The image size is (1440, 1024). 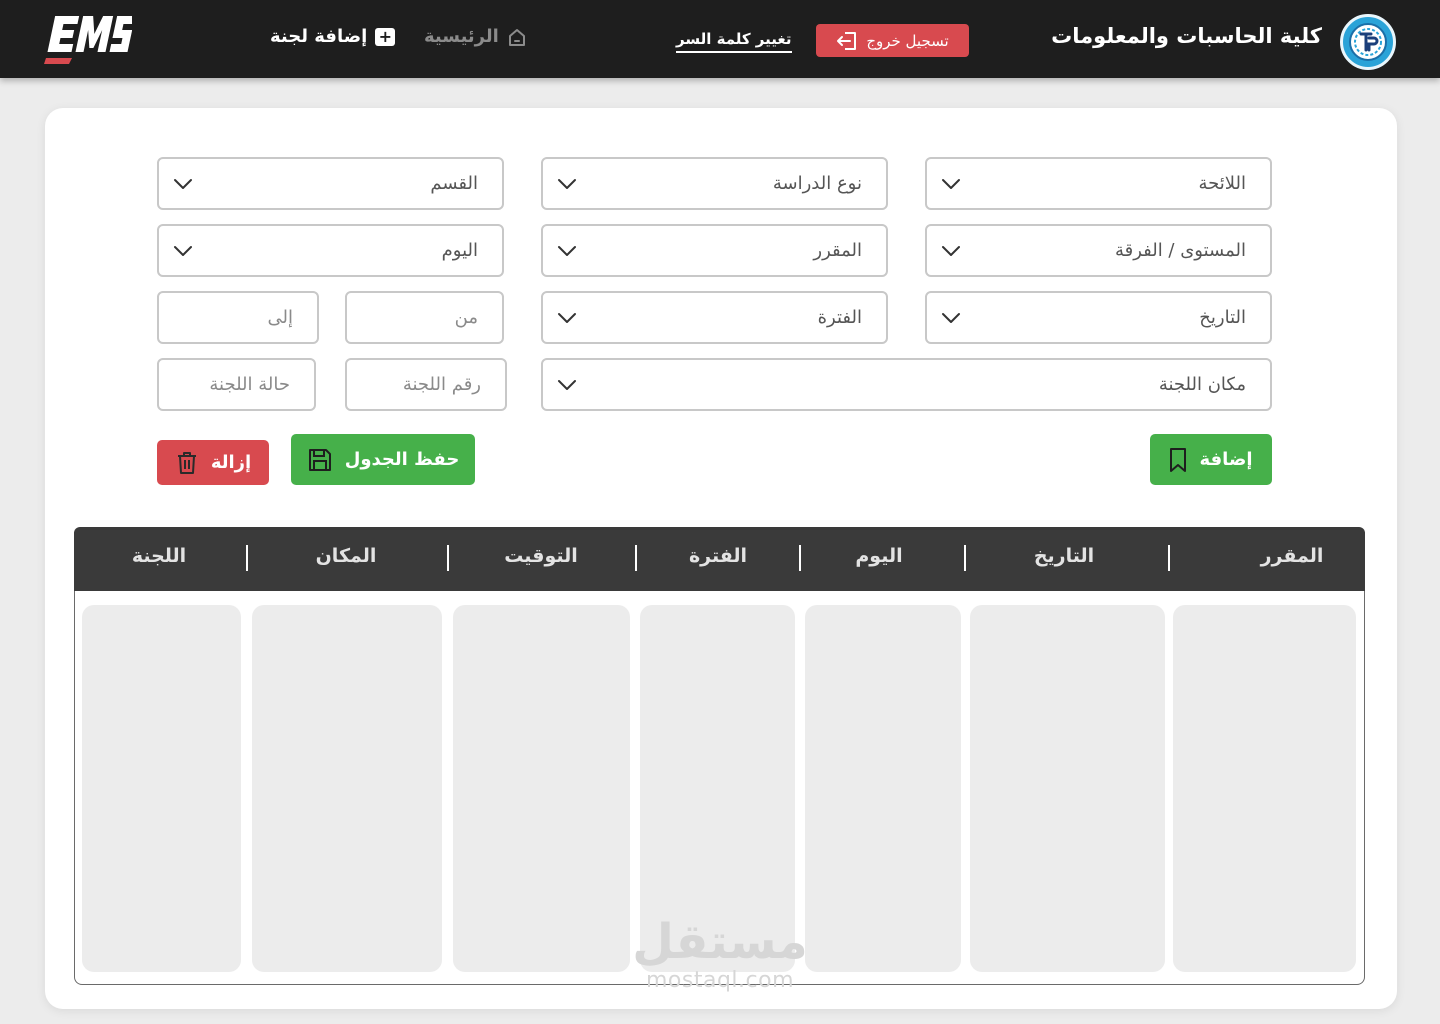 What do you see at coordinates (347, 788) in the screenshot?
I see `column-location` at bounding box center [347, 788].